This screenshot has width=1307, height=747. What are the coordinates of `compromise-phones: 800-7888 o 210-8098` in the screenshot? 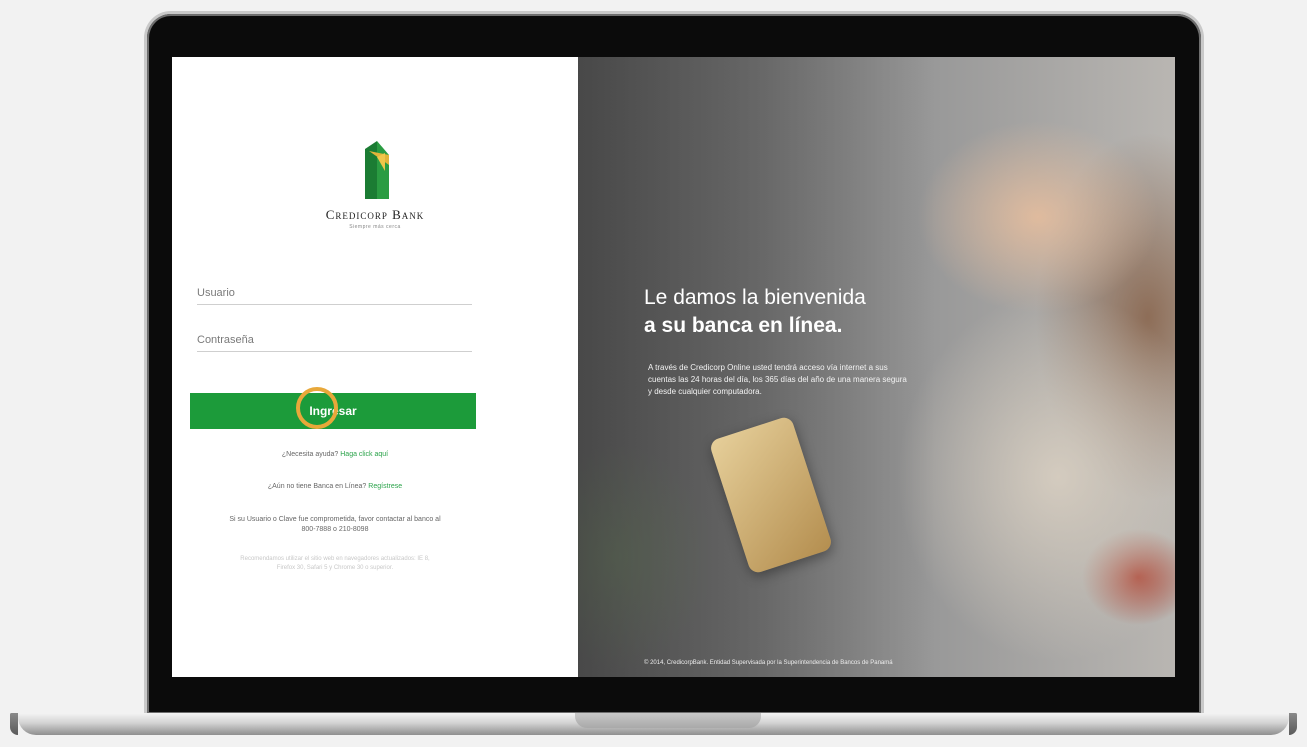 It's located at (335, 529).